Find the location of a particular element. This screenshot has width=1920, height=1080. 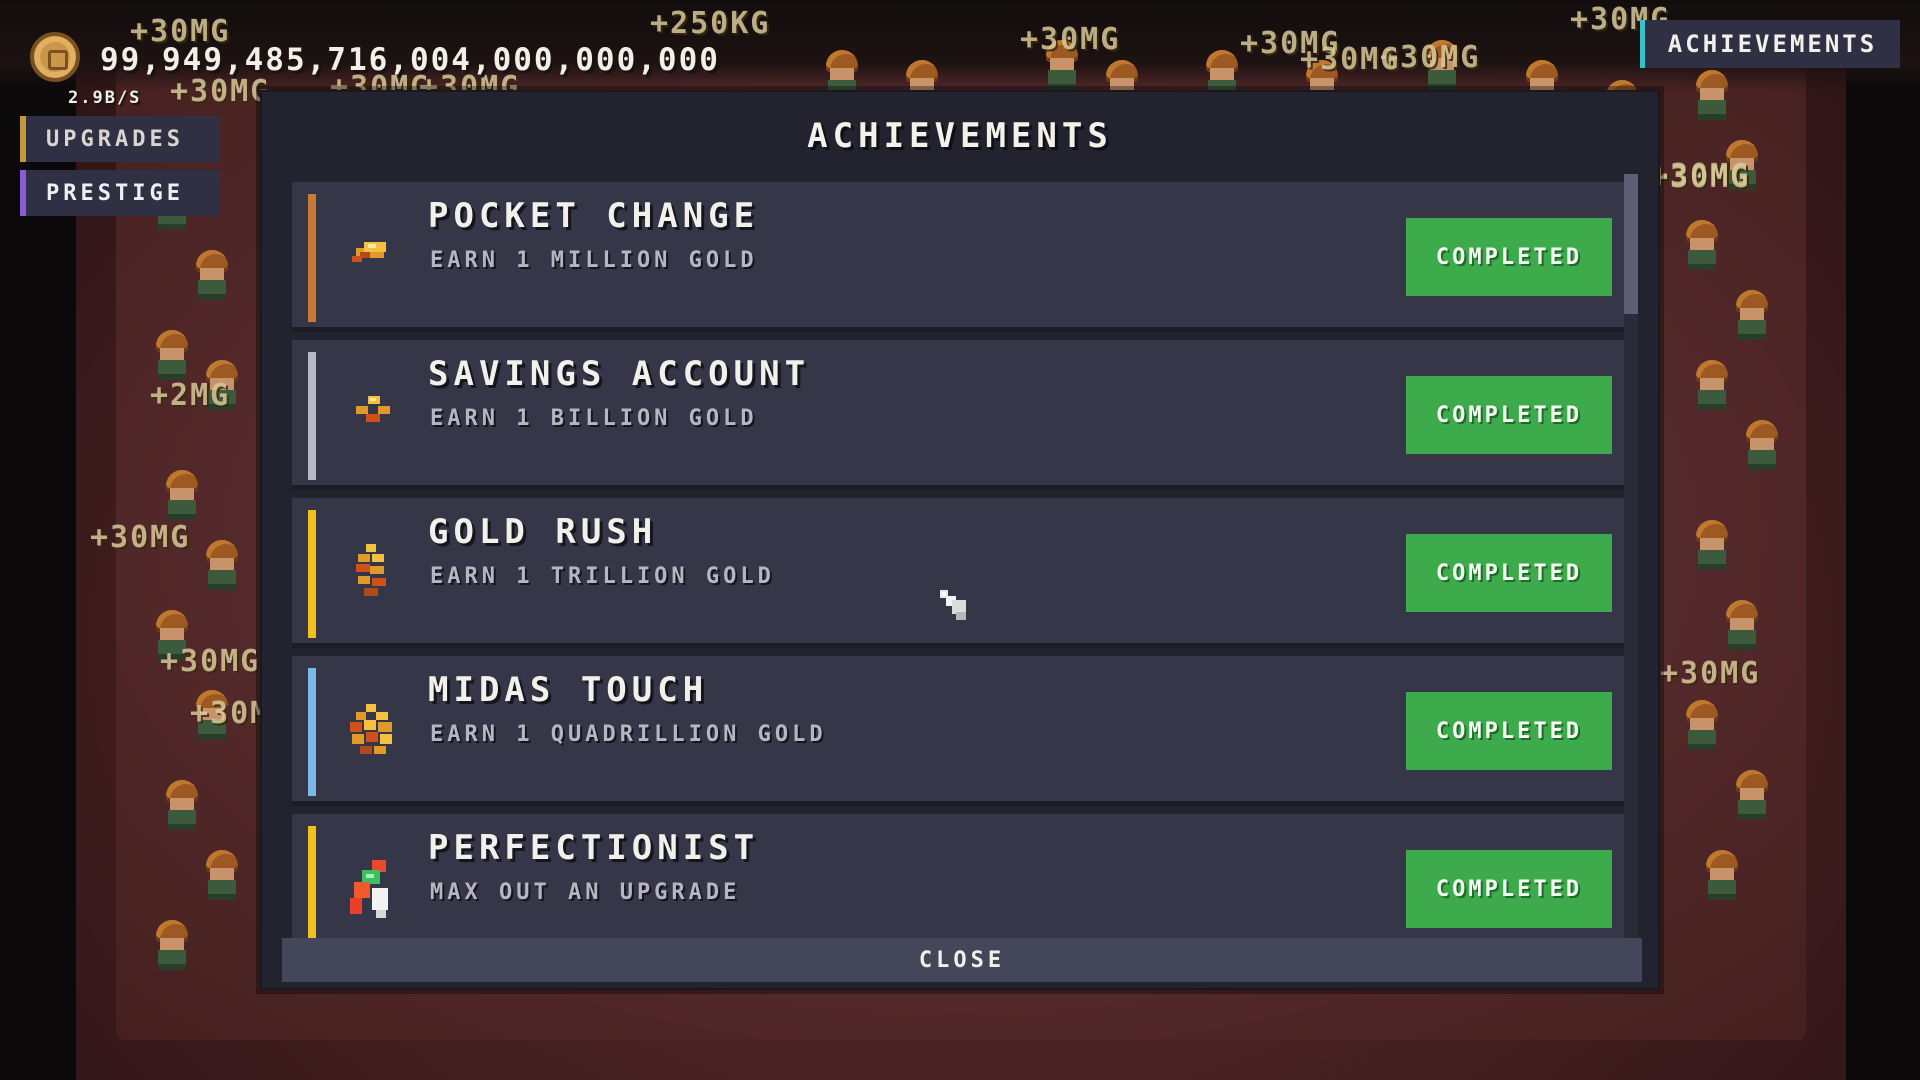

achievement-name: GOLD RUSH is located at coordinates (543, 532).